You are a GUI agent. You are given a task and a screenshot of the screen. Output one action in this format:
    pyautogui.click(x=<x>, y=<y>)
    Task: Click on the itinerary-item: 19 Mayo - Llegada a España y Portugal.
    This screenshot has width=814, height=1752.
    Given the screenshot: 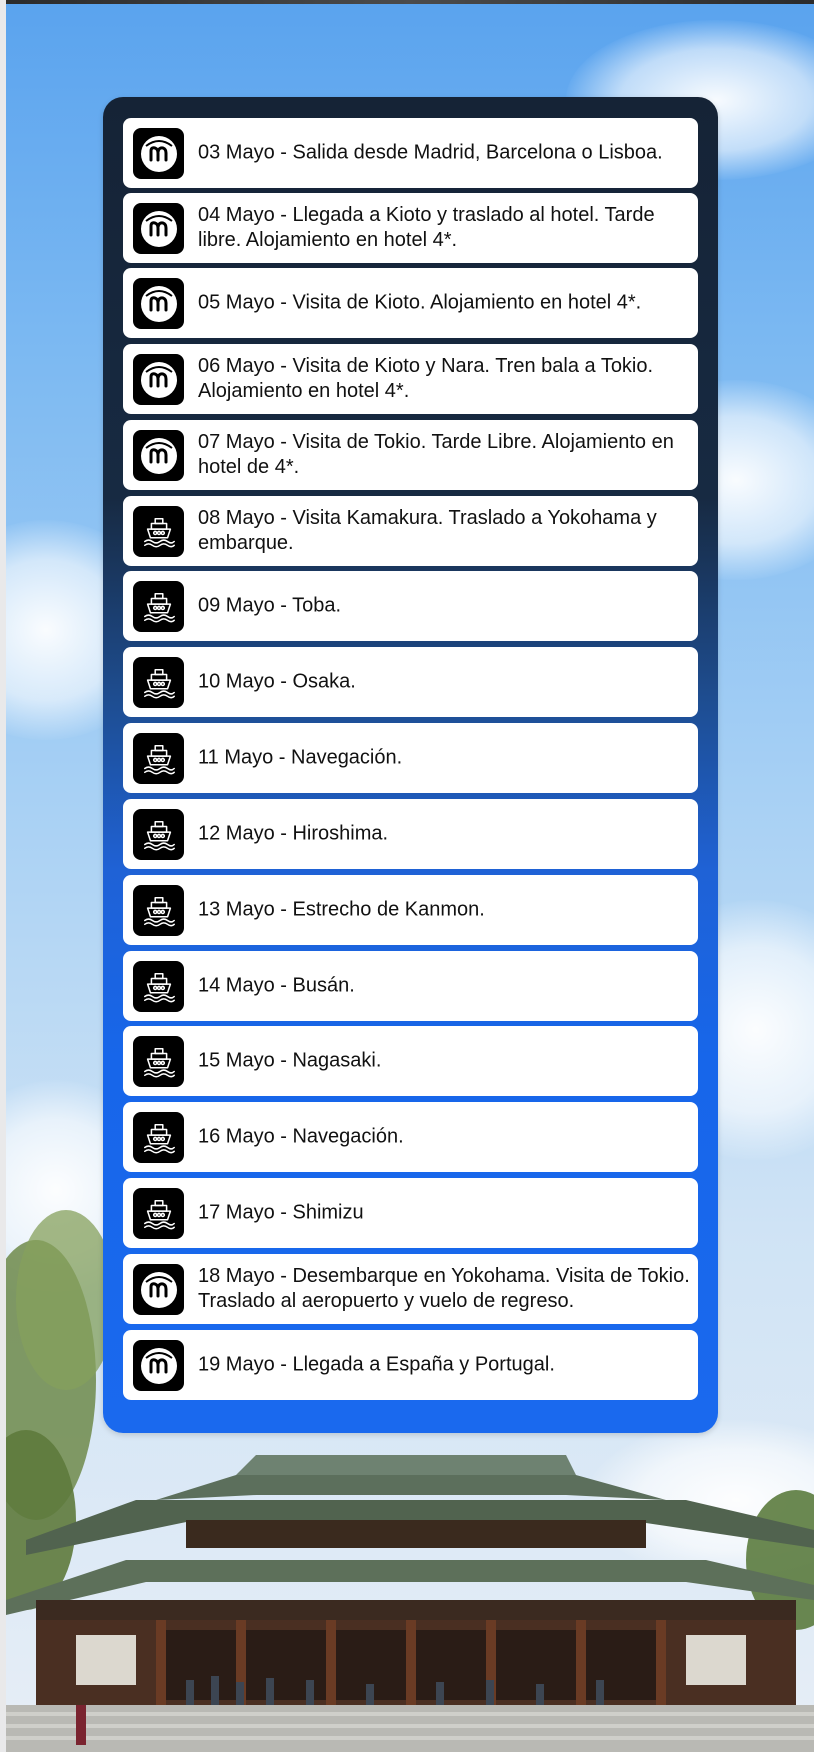 What is the action you would take?
    pyautogui.click(x=410, y=1365)
    